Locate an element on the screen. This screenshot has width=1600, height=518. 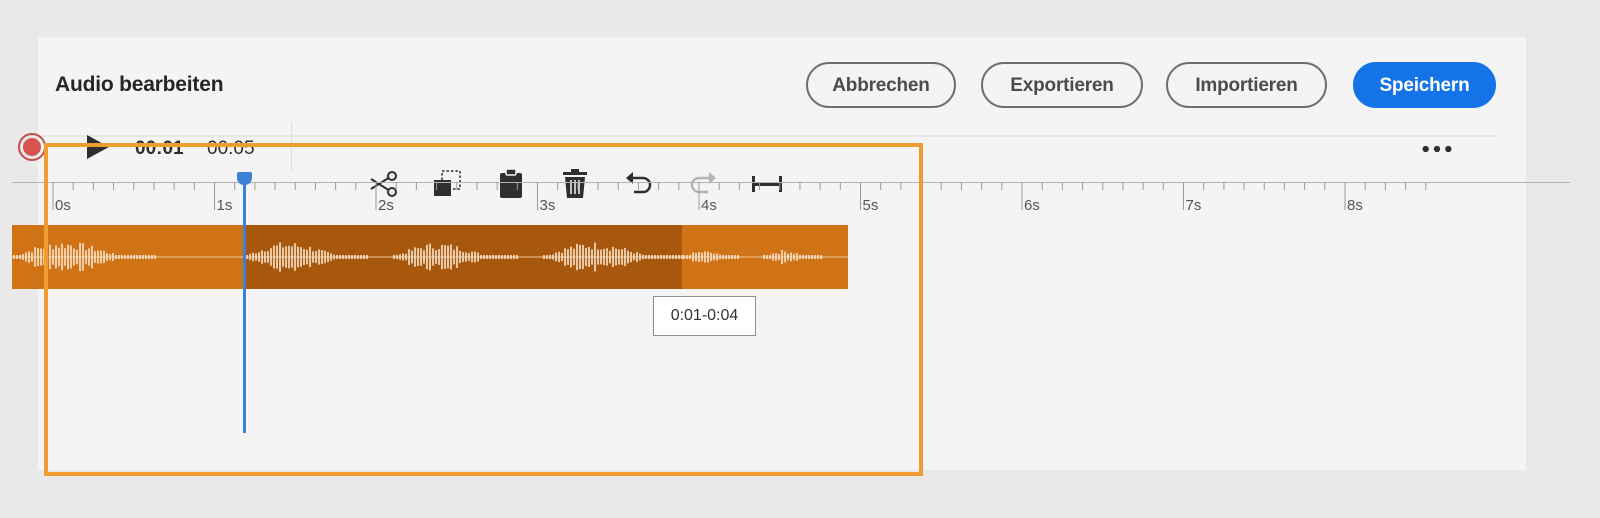
save-button: Speichern is located at coordinates (1424, 85).